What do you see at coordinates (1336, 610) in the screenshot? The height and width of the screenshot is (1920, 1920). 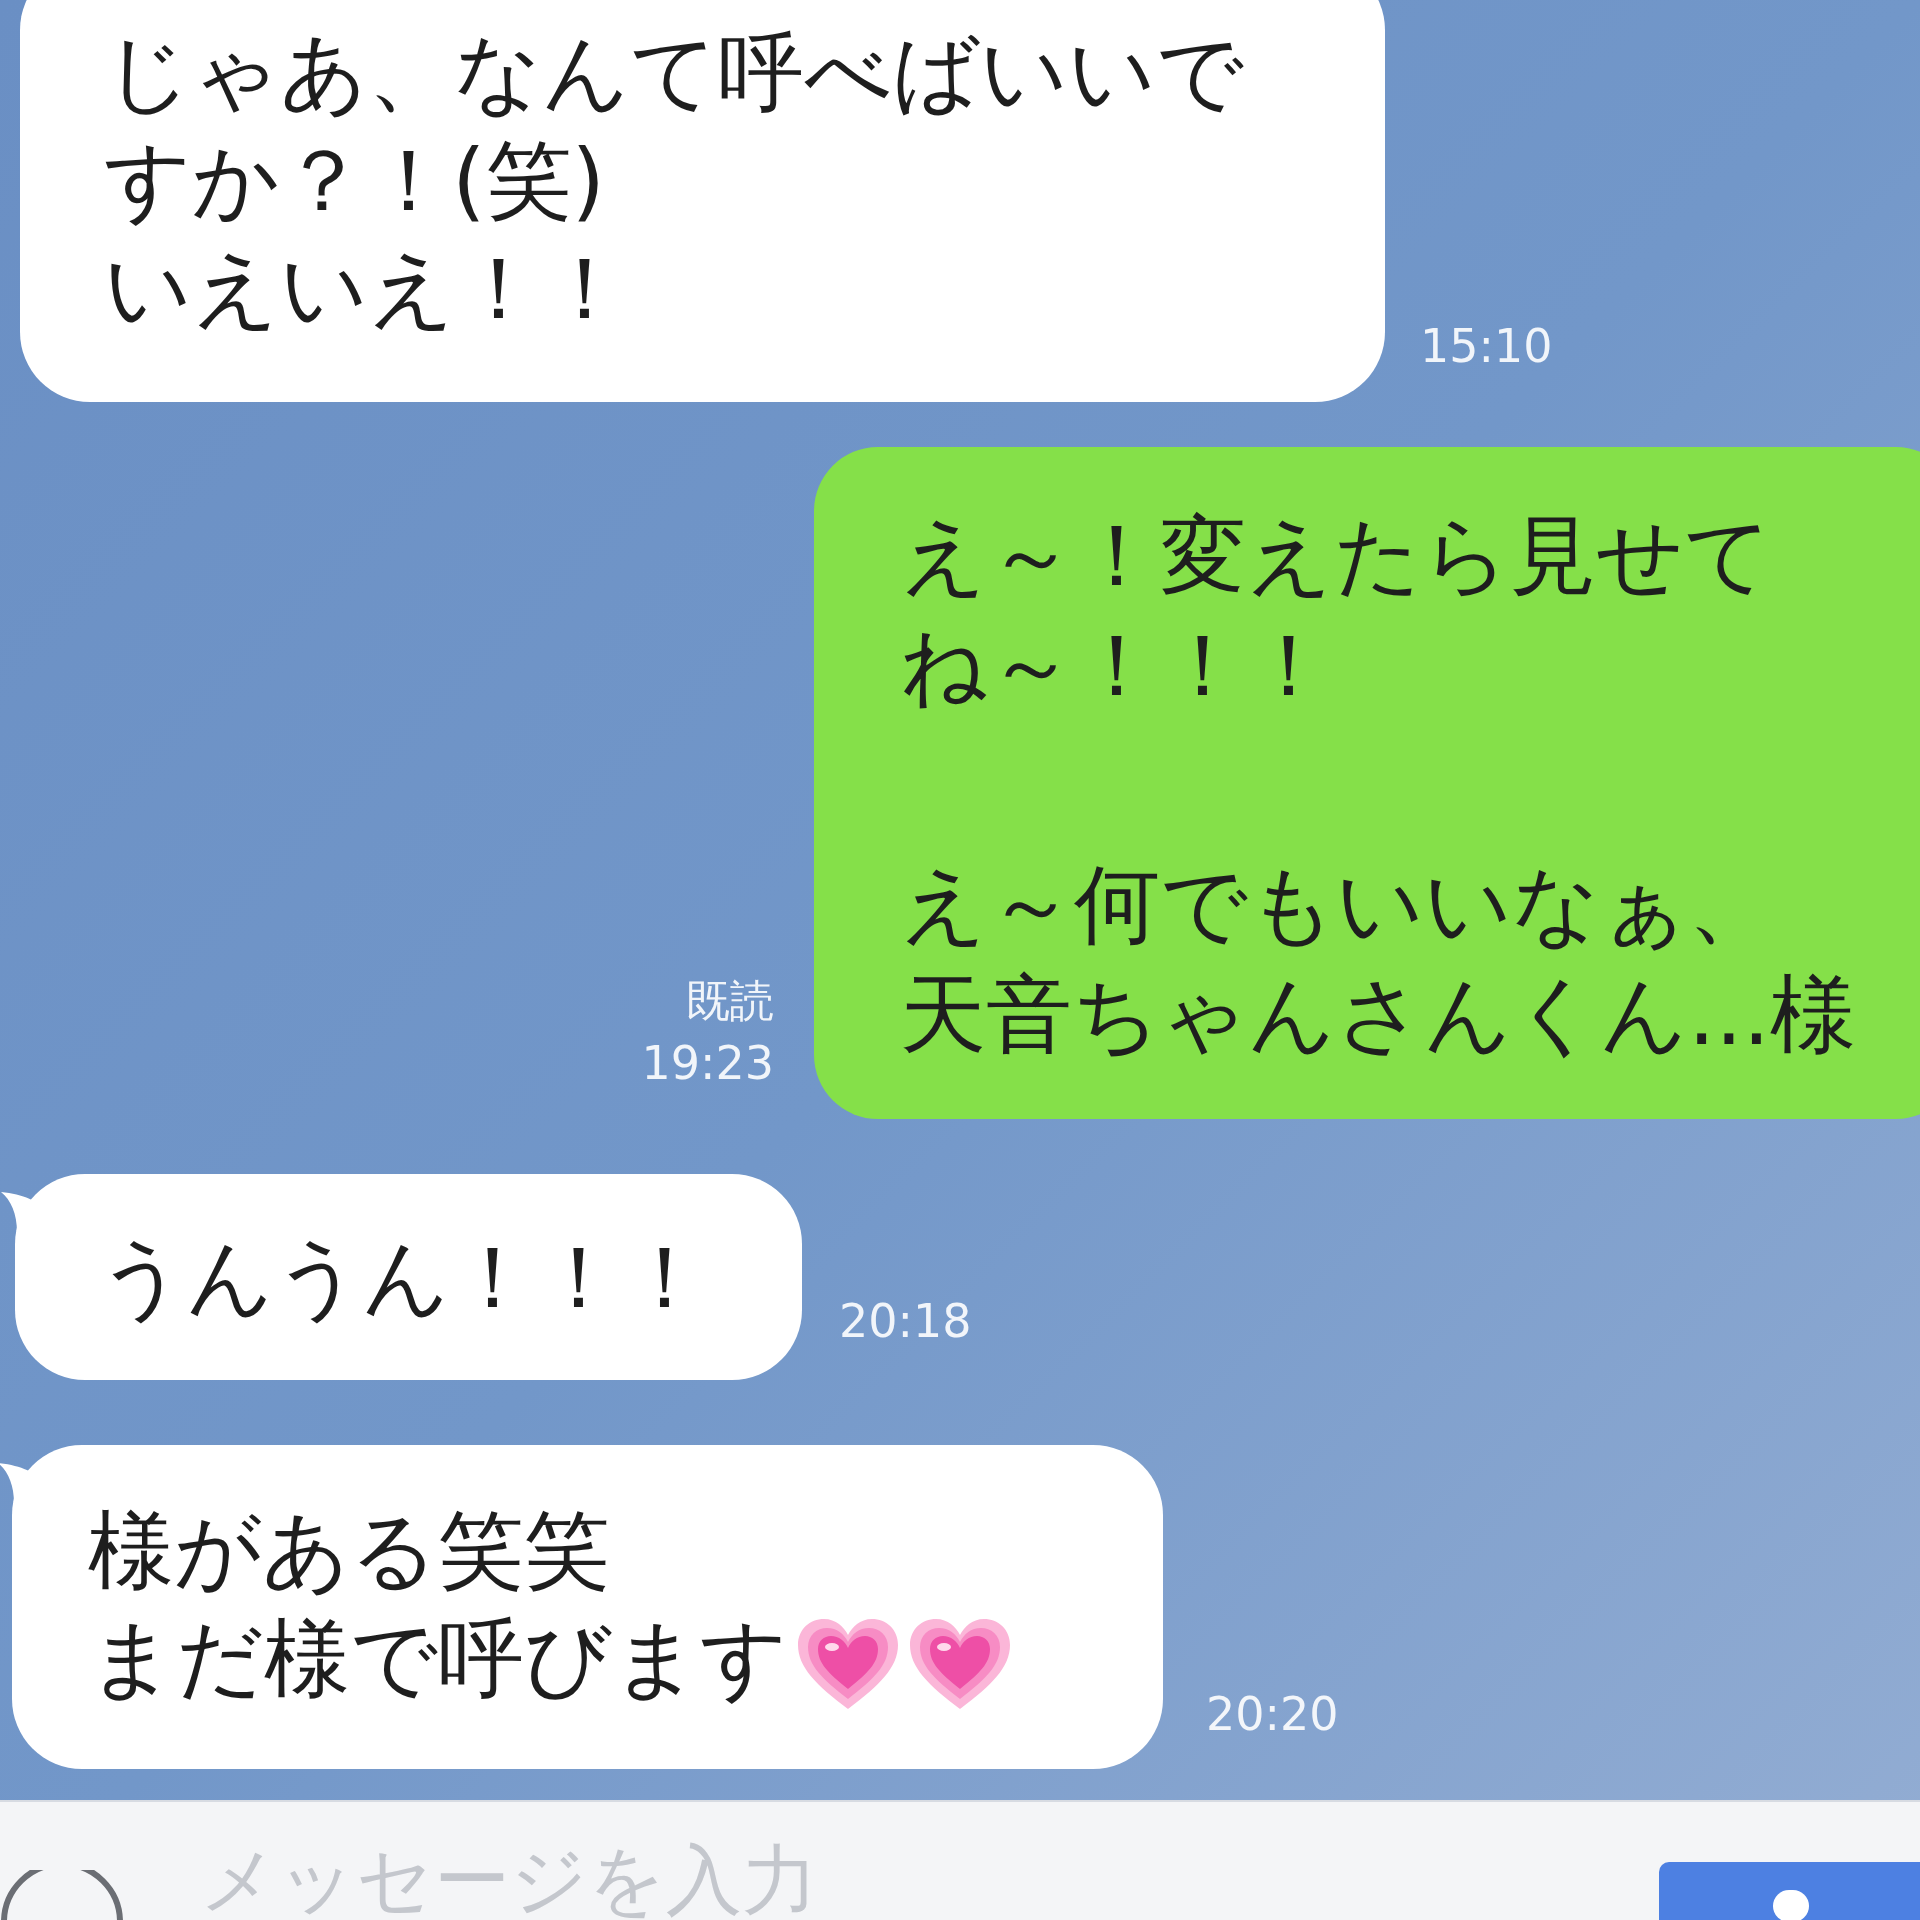 I see `message-text: え～！変えたら見せて ね～！！！` at bounding box center [1336, 610].